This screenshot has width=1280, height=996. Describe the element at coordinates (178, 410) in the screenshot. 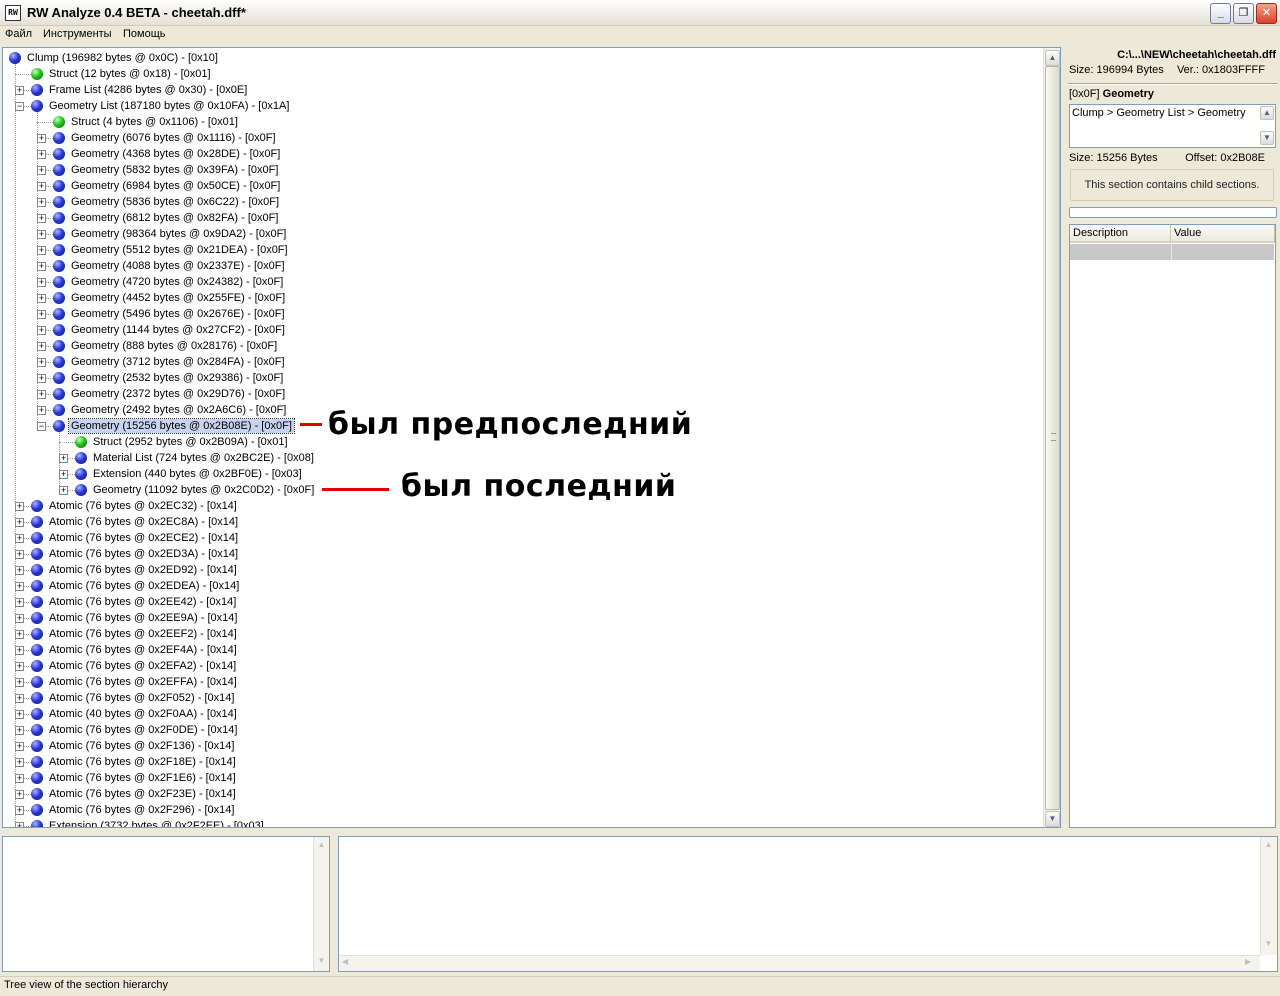

I see `tree-label: Geometry (2492 bytes @ 0x2A6C6) - [0x0F]` at that location.